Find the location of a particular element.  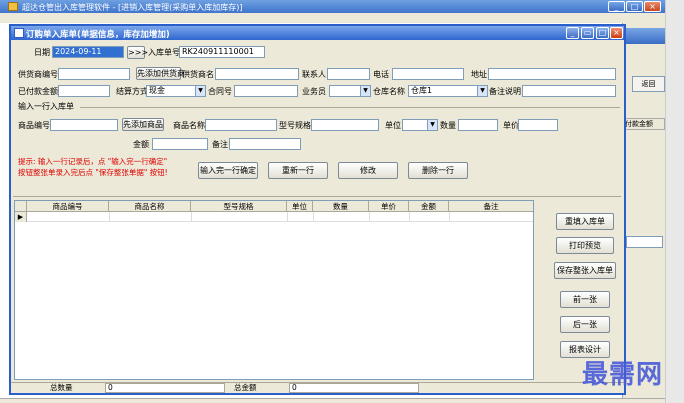

total-qty-label: 总数量 is located at coordinates (61, 387).